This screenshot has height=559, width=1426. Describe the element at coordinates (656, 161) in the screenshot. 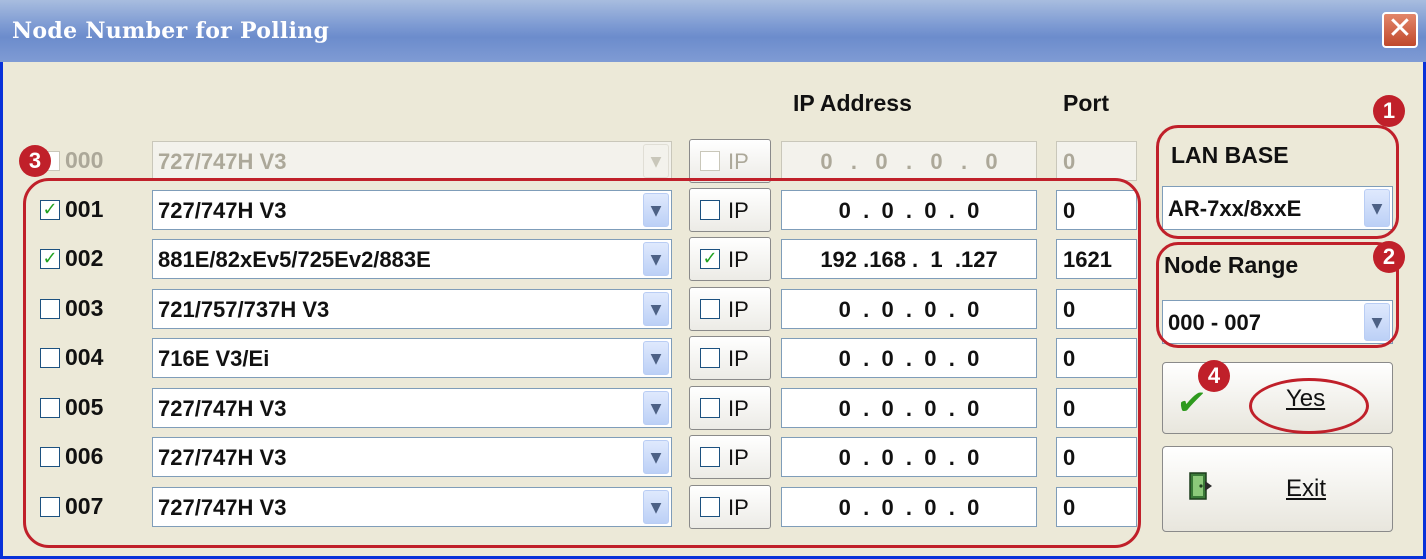

I see `chevron-down-icon: ▼` at that location.